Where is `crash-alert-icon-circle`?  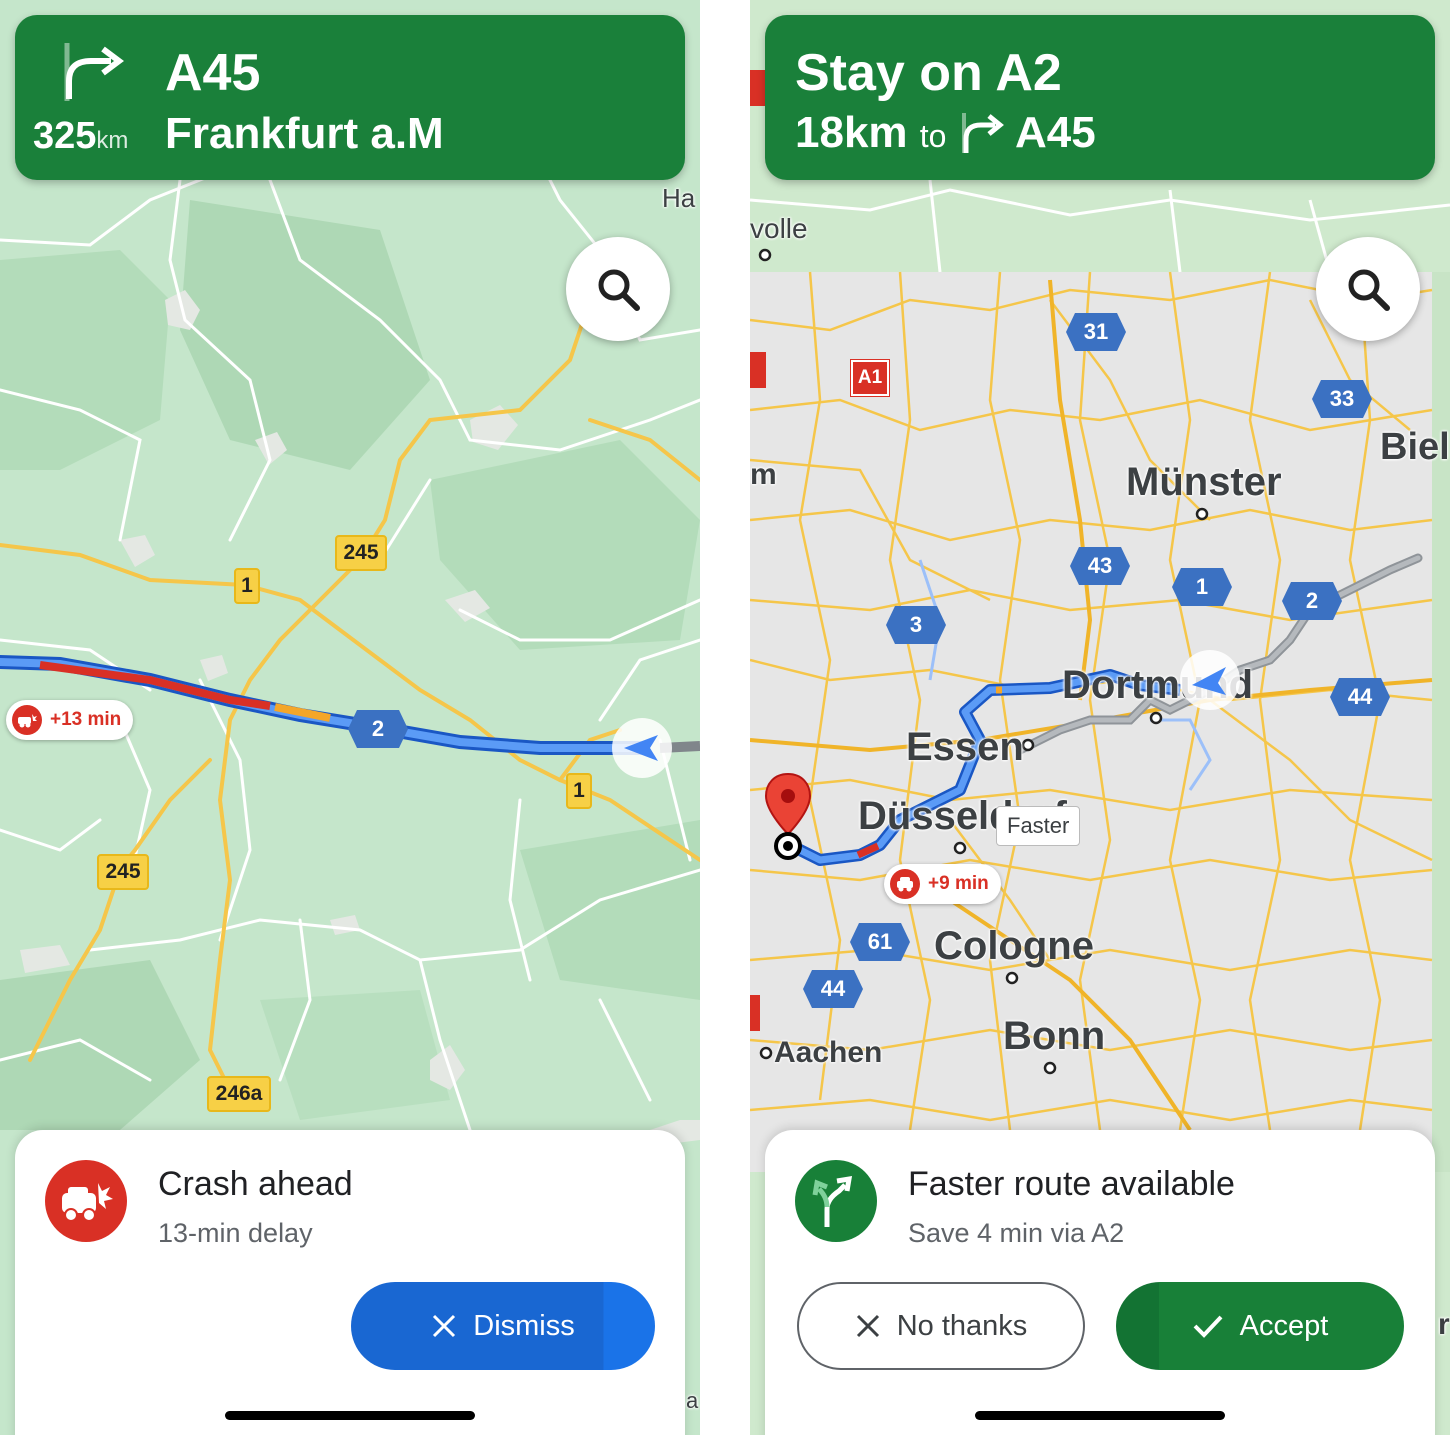 crash-alert-icon-circle is located at coordinates (86, 1201).